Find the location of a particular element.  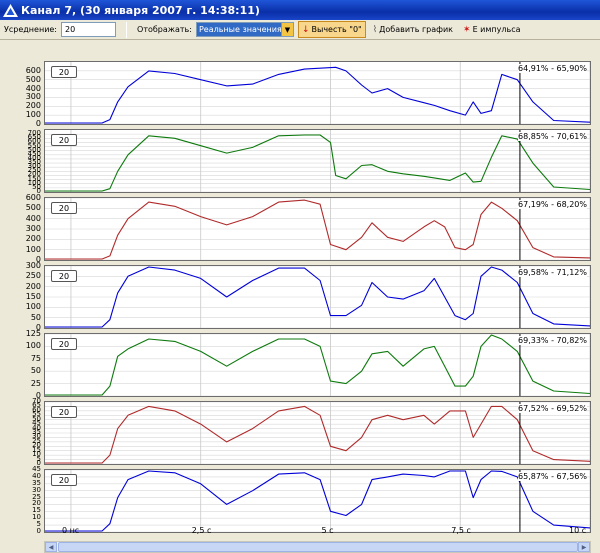

y-tick-label: 15 is located at coordinates (36, 510).